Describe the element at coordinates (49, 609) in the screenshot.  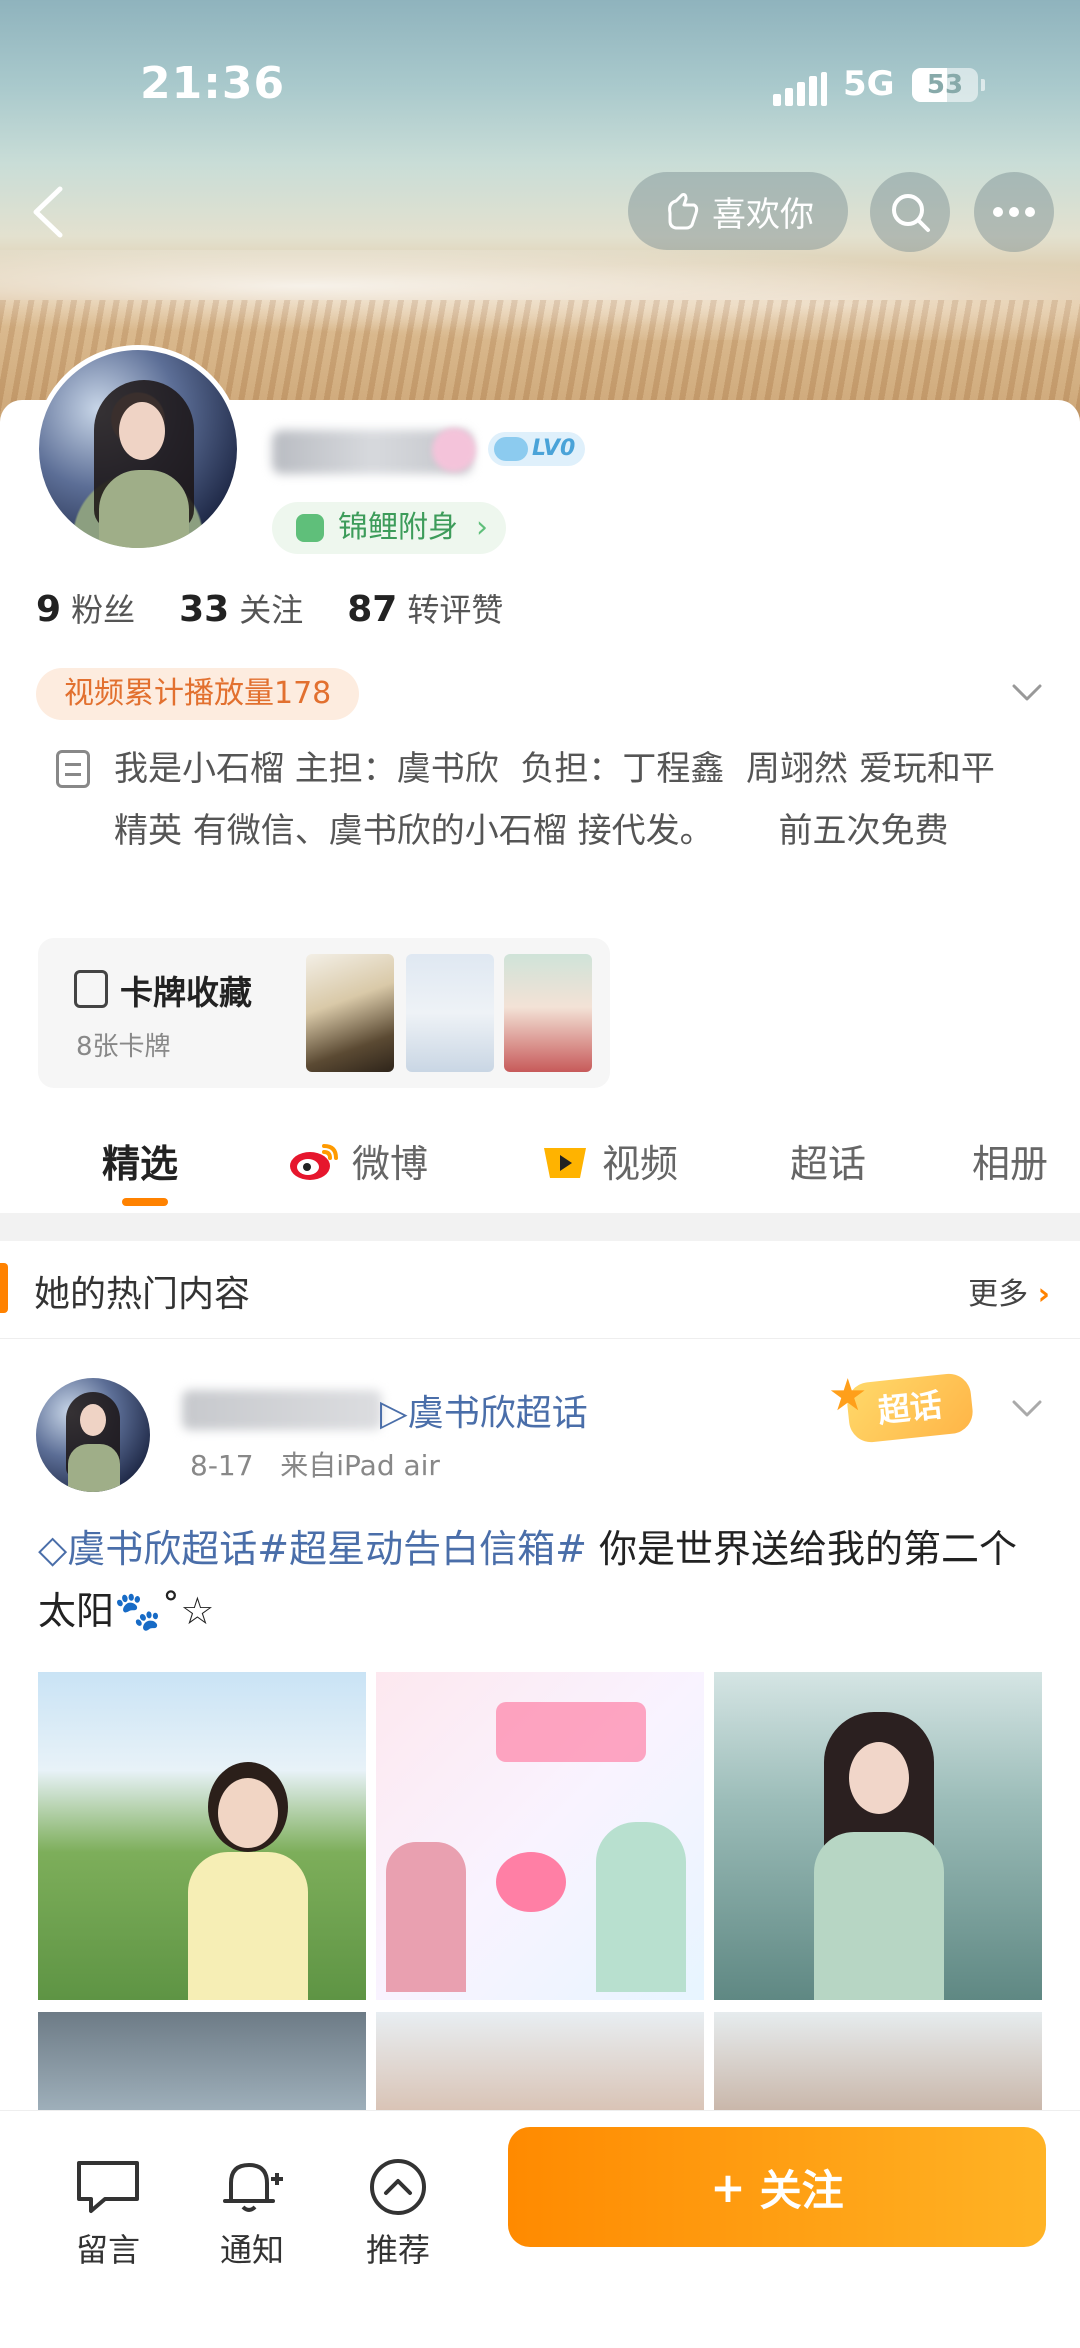
I see `followers-count: 9` at that location.